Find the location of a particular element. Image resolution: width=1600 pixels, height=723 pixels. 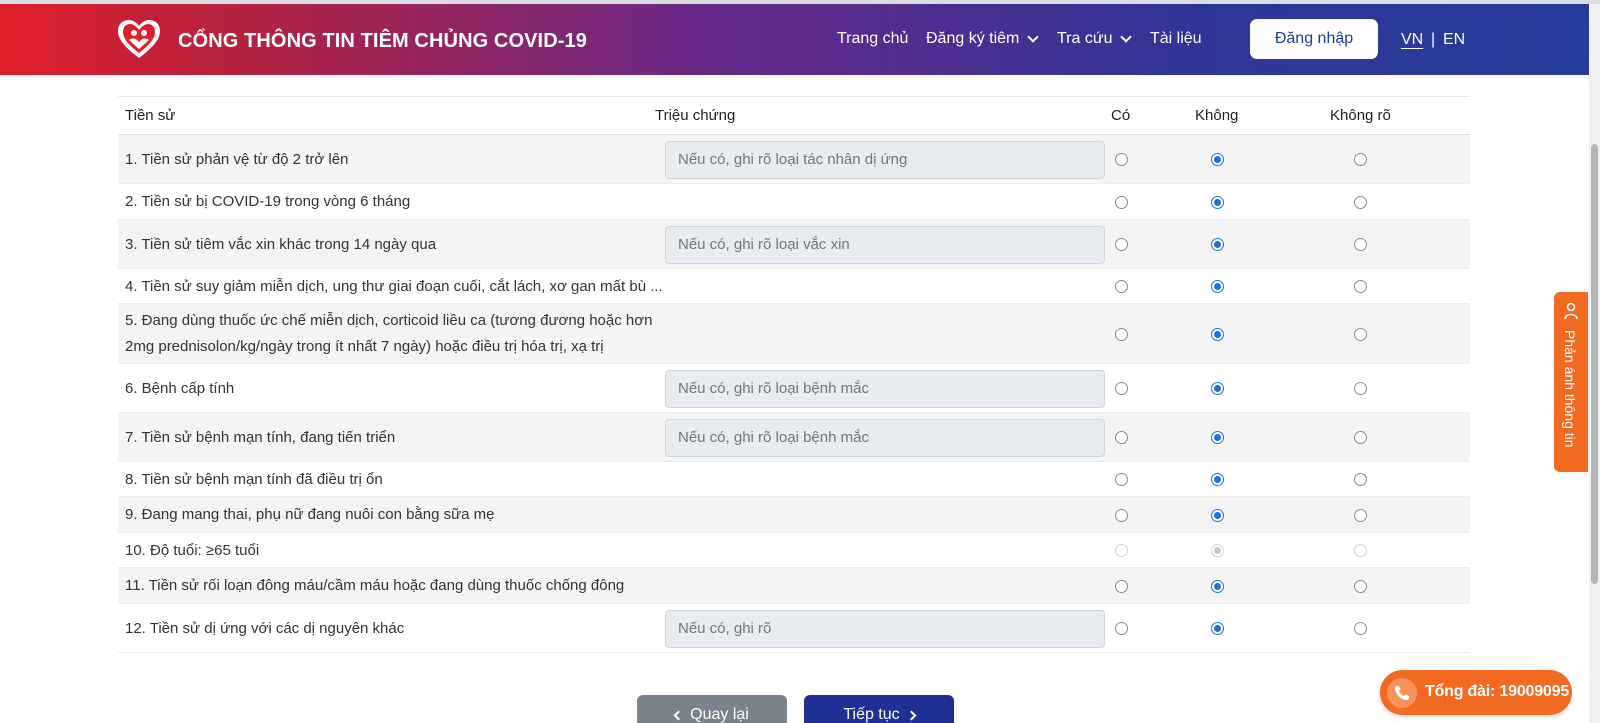

row-label: 6. Bệnh cấp tính is located at coordinates (180, 388).